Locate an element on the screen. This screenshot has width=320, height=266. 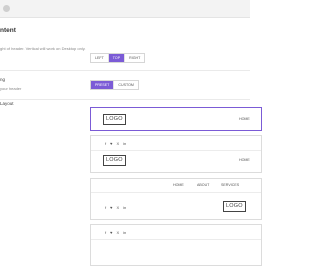
layout-option-2: f ♥ X in LOGO HOME is located at coordinates (176, 154).